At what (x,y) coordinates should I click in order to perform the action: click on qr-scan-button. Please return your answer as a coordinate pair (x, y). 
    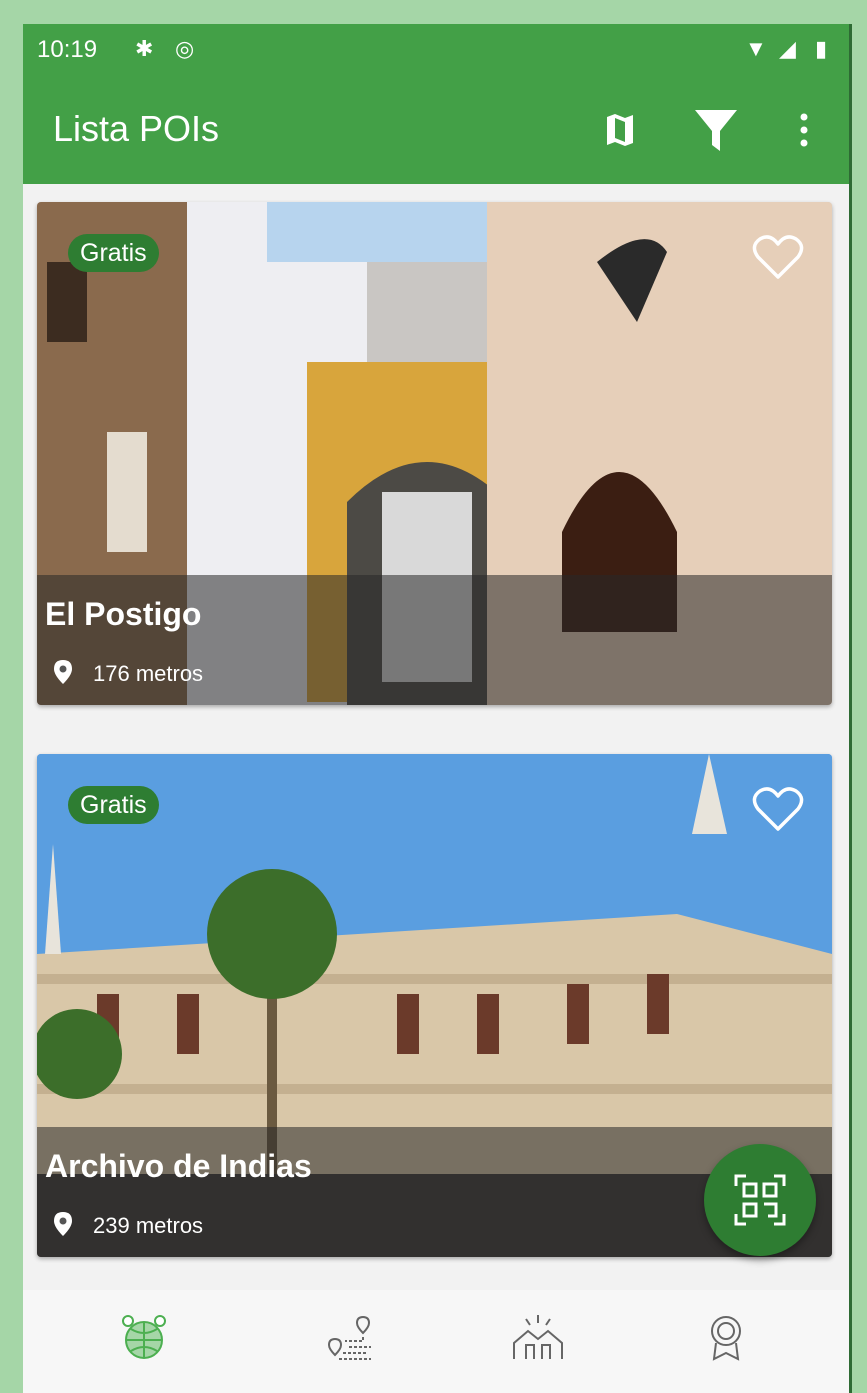
    Looking at the image, I should click on (760, 1200).